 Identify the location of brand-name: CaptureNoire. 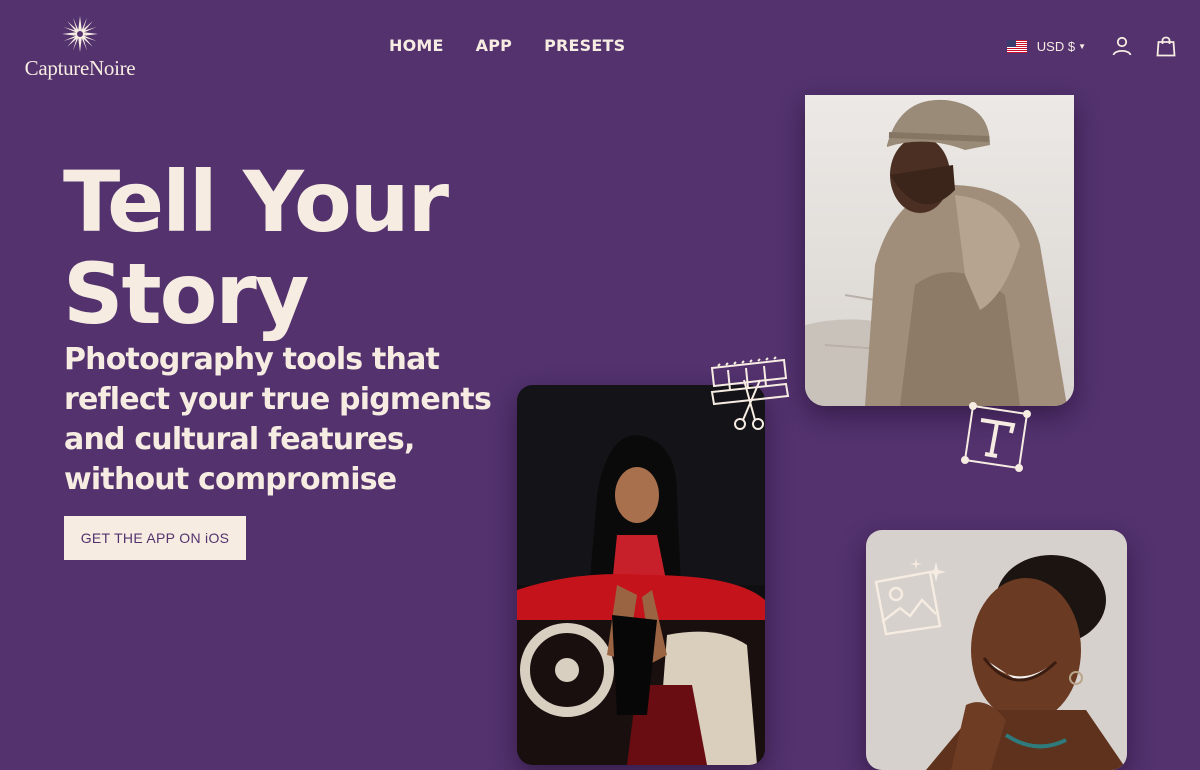
(80, 68).